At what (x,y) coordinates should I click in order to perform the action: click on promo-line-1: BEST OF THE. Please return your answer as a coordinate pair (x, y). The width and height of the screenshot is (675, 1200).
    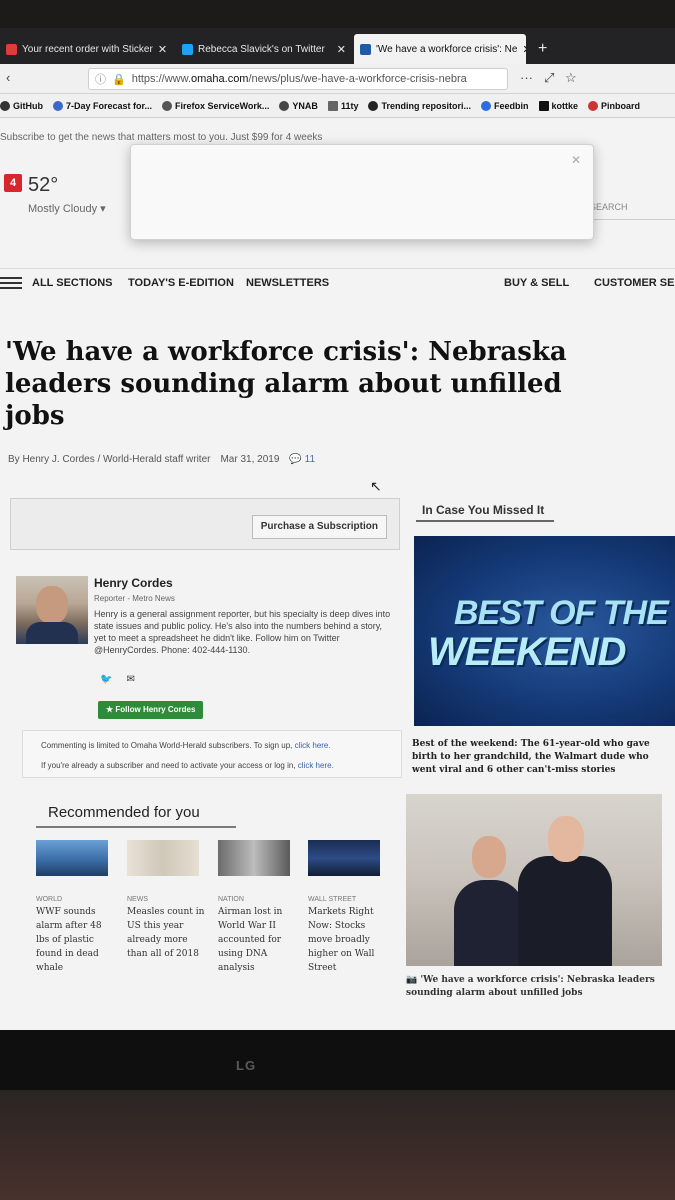
    Looking at the image, I should click on (561, 613).